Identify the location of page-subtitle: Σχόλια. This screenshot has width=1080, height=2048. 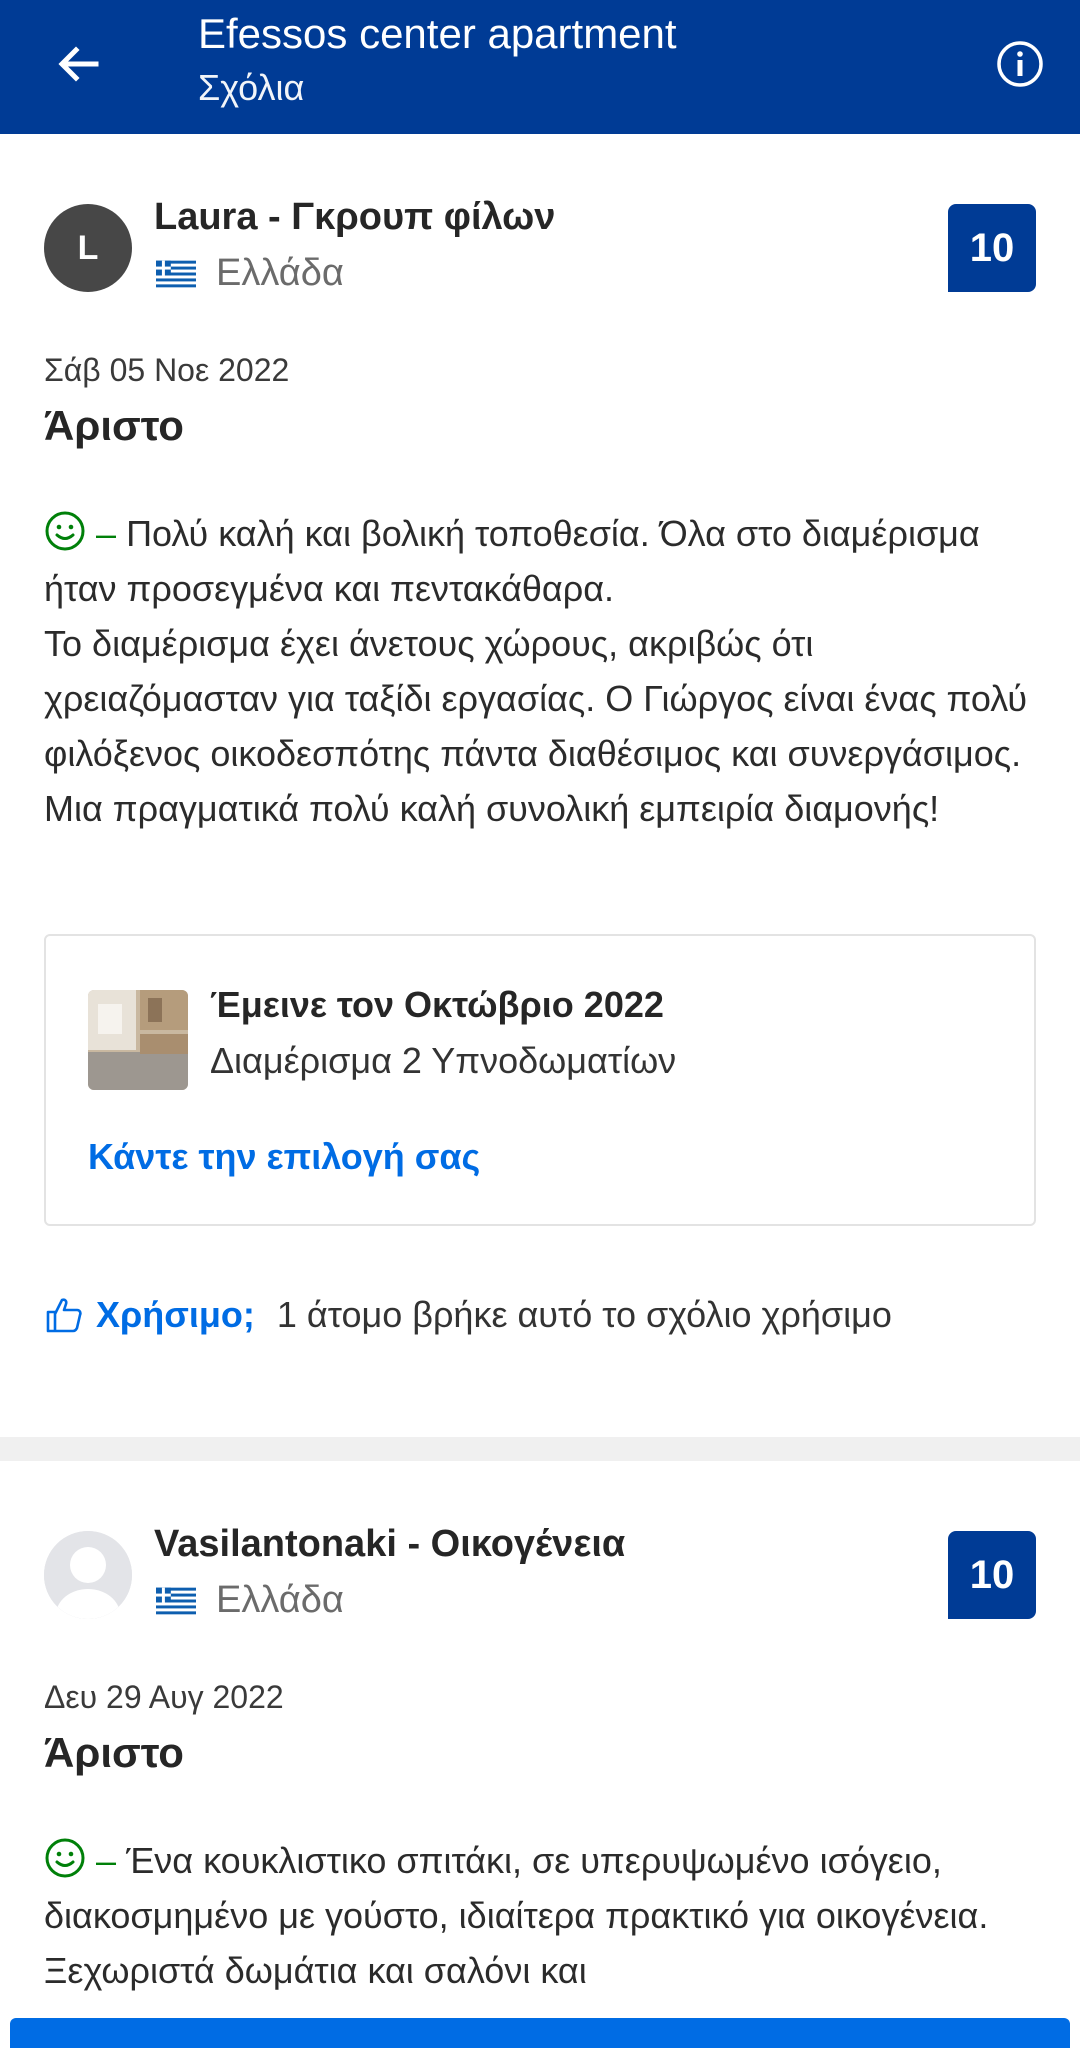
(251, 87).